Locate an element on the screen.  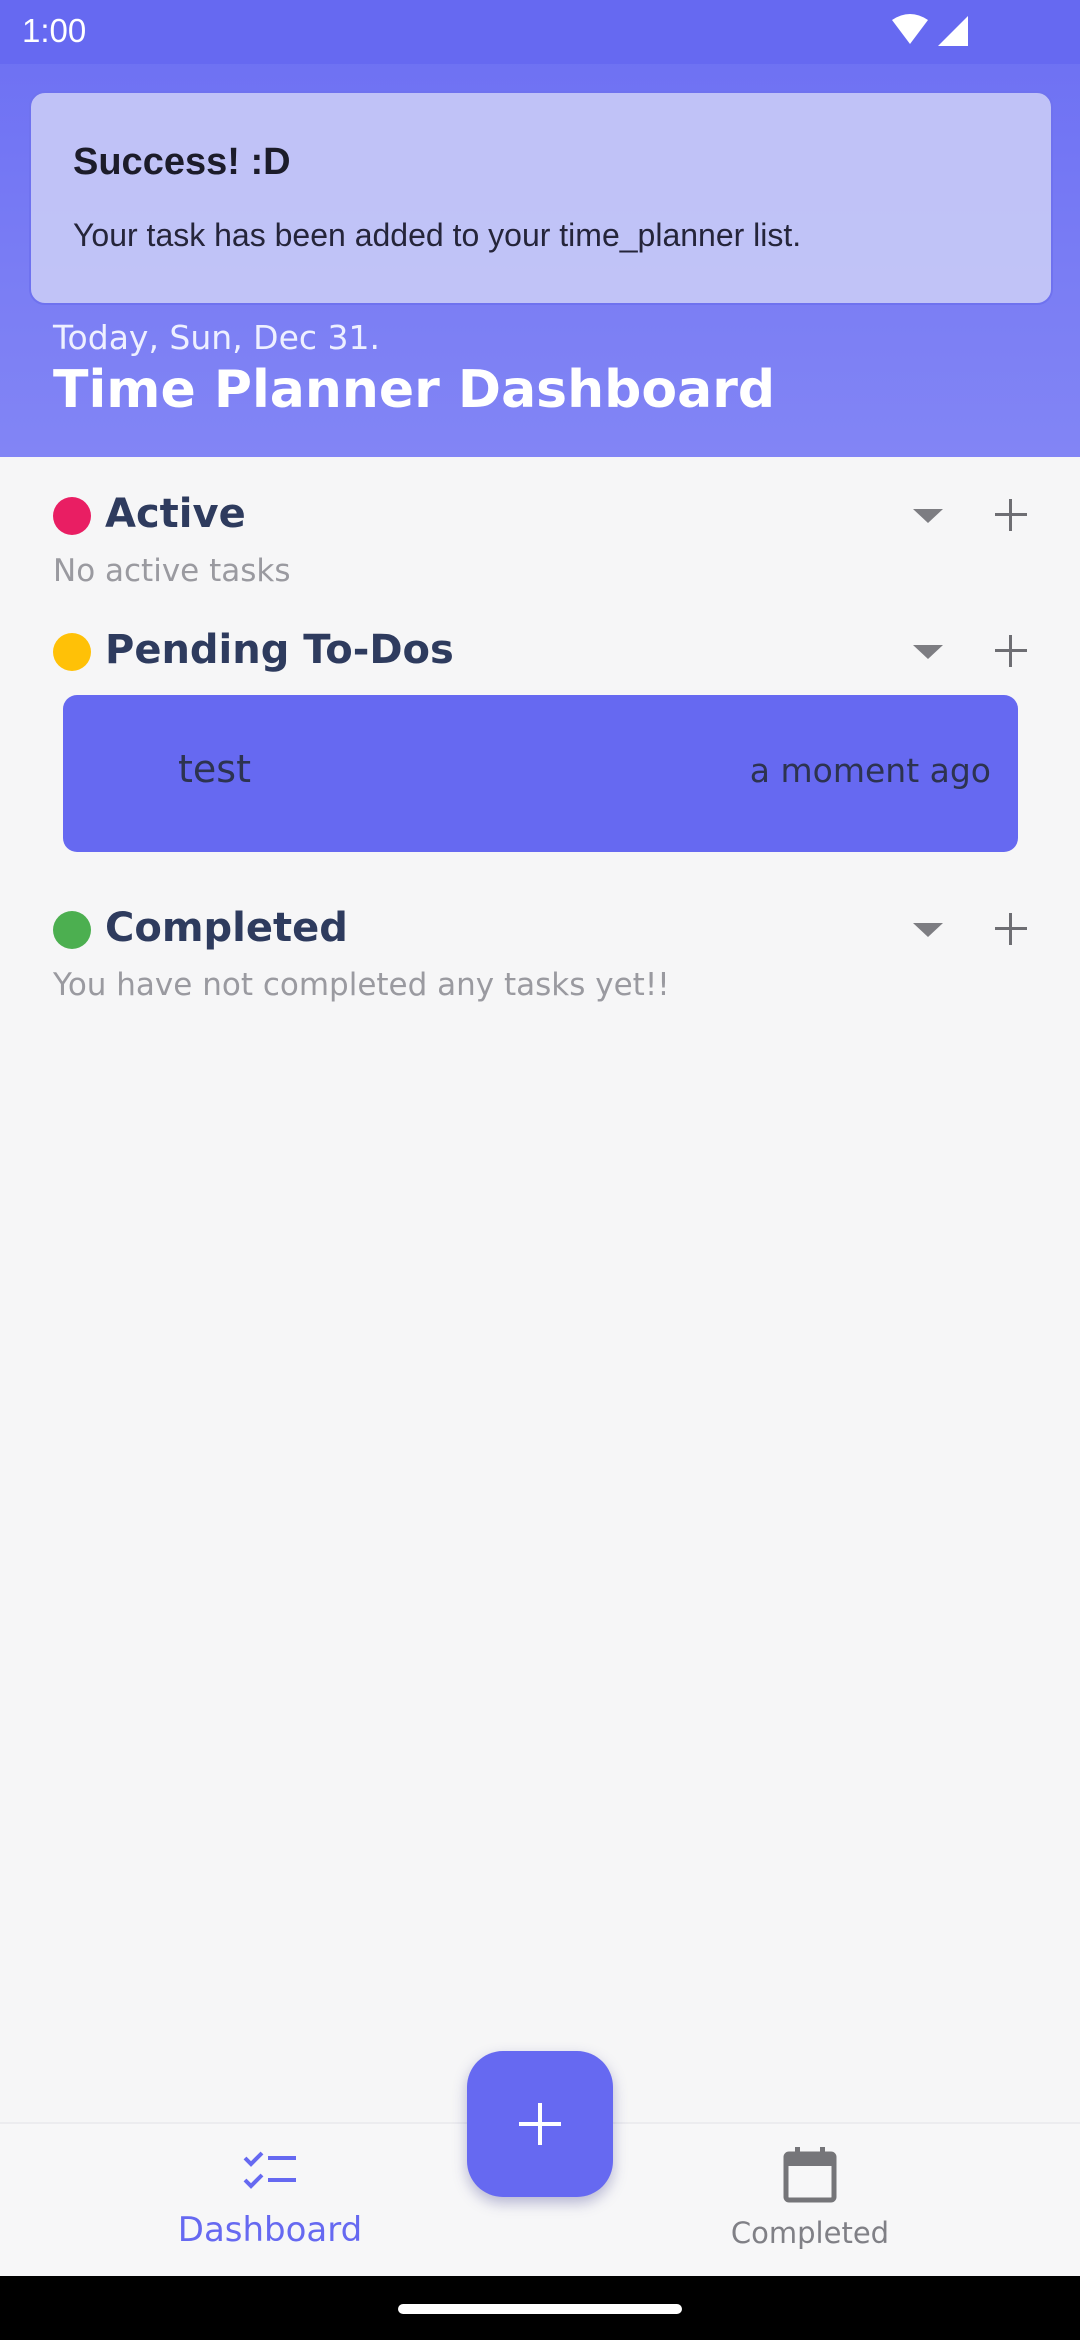
nav-dashboard-label: Dashboard is located at coordinates (270, 2230).